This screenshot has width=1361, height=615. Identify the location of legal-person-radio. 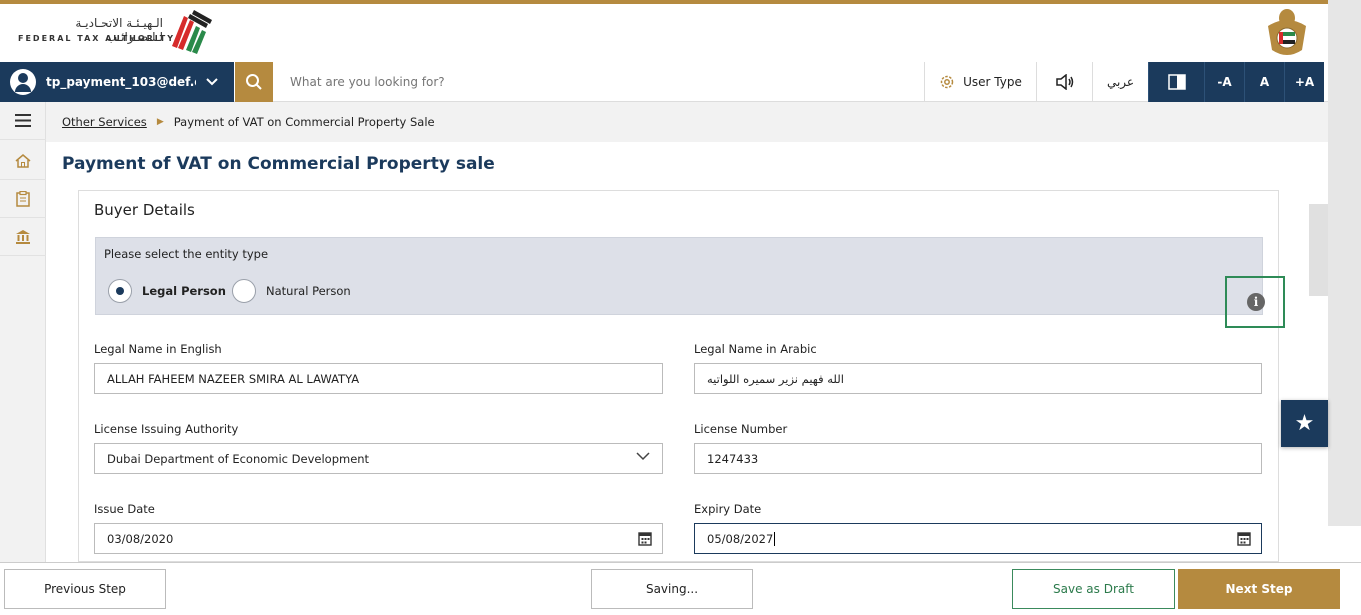
(120, 291).